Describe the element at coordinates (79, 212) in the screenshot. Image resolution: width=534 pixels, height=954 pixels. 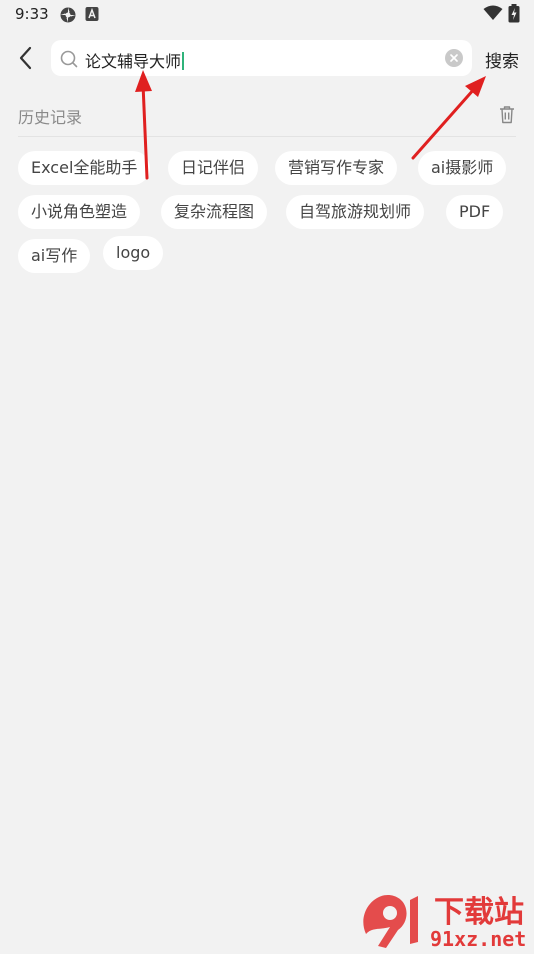
I see `history-tag: 小说角色塑造` at that location.